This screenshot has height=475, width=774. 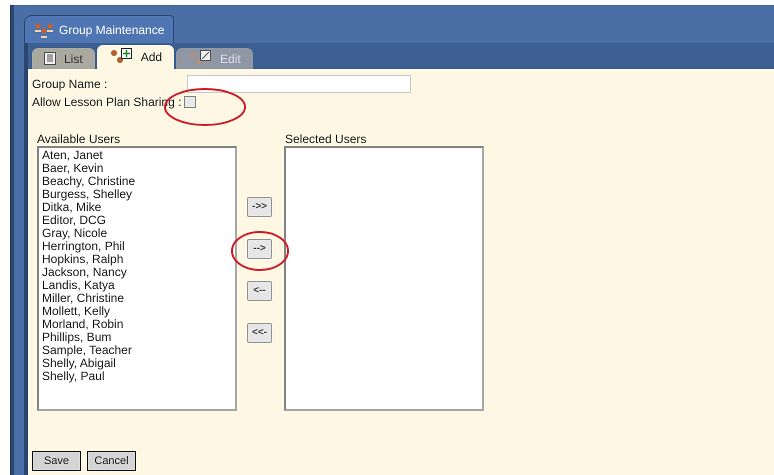 What do you see at coordinates (259, 207) in the screenshot?
I see `move-button: ->>` at bounding box center [259, 207].